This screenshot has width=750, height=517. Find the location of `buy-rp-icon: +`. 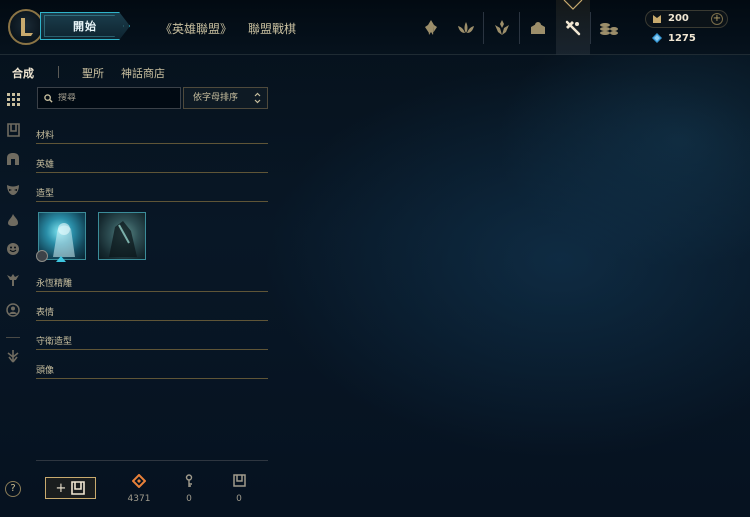

buy-rp-icon: + is located at coordinates (717, 19).